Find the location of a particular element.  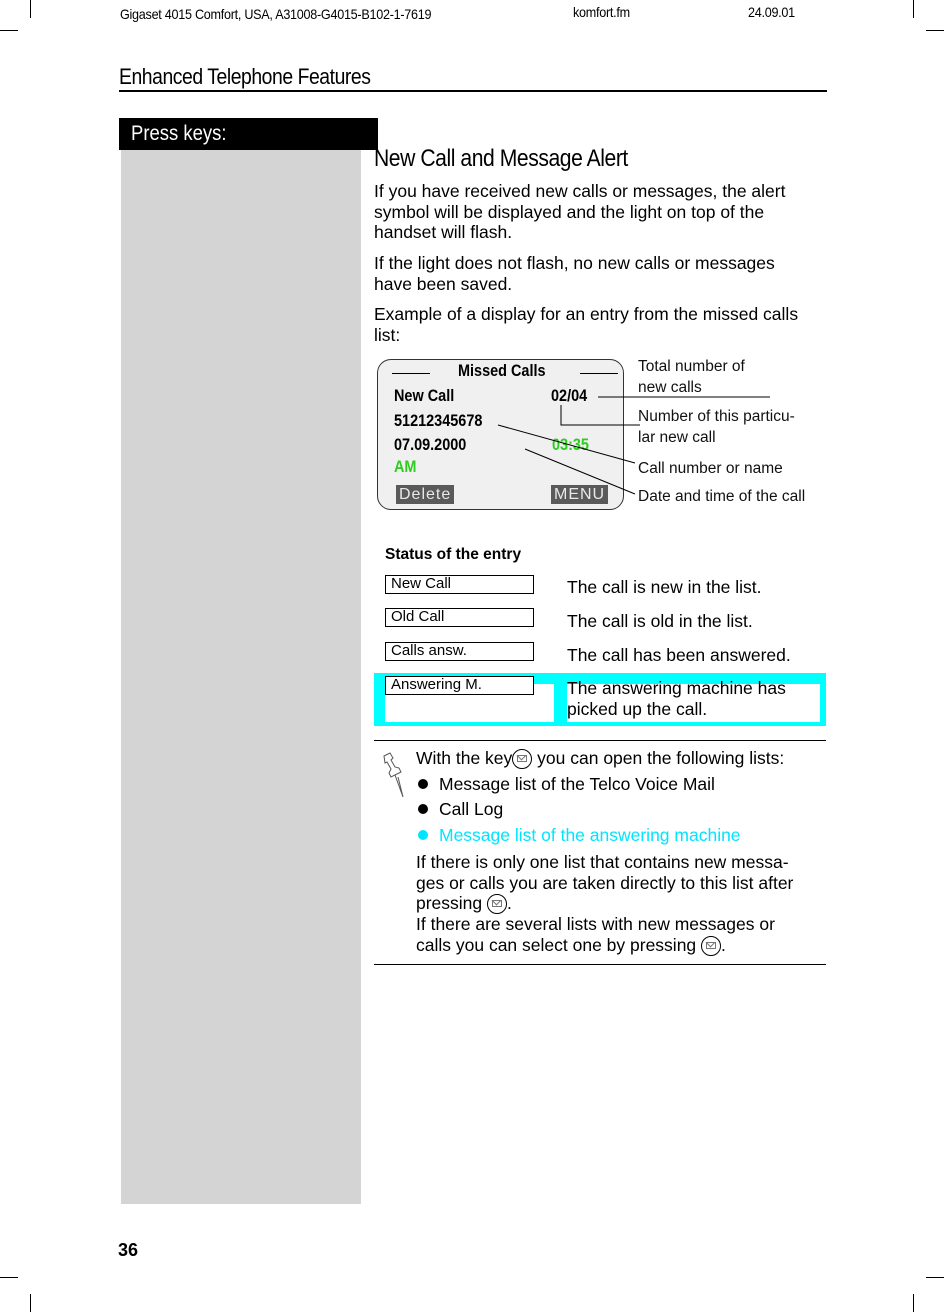

leader-number is located at coordinates (566, 444).